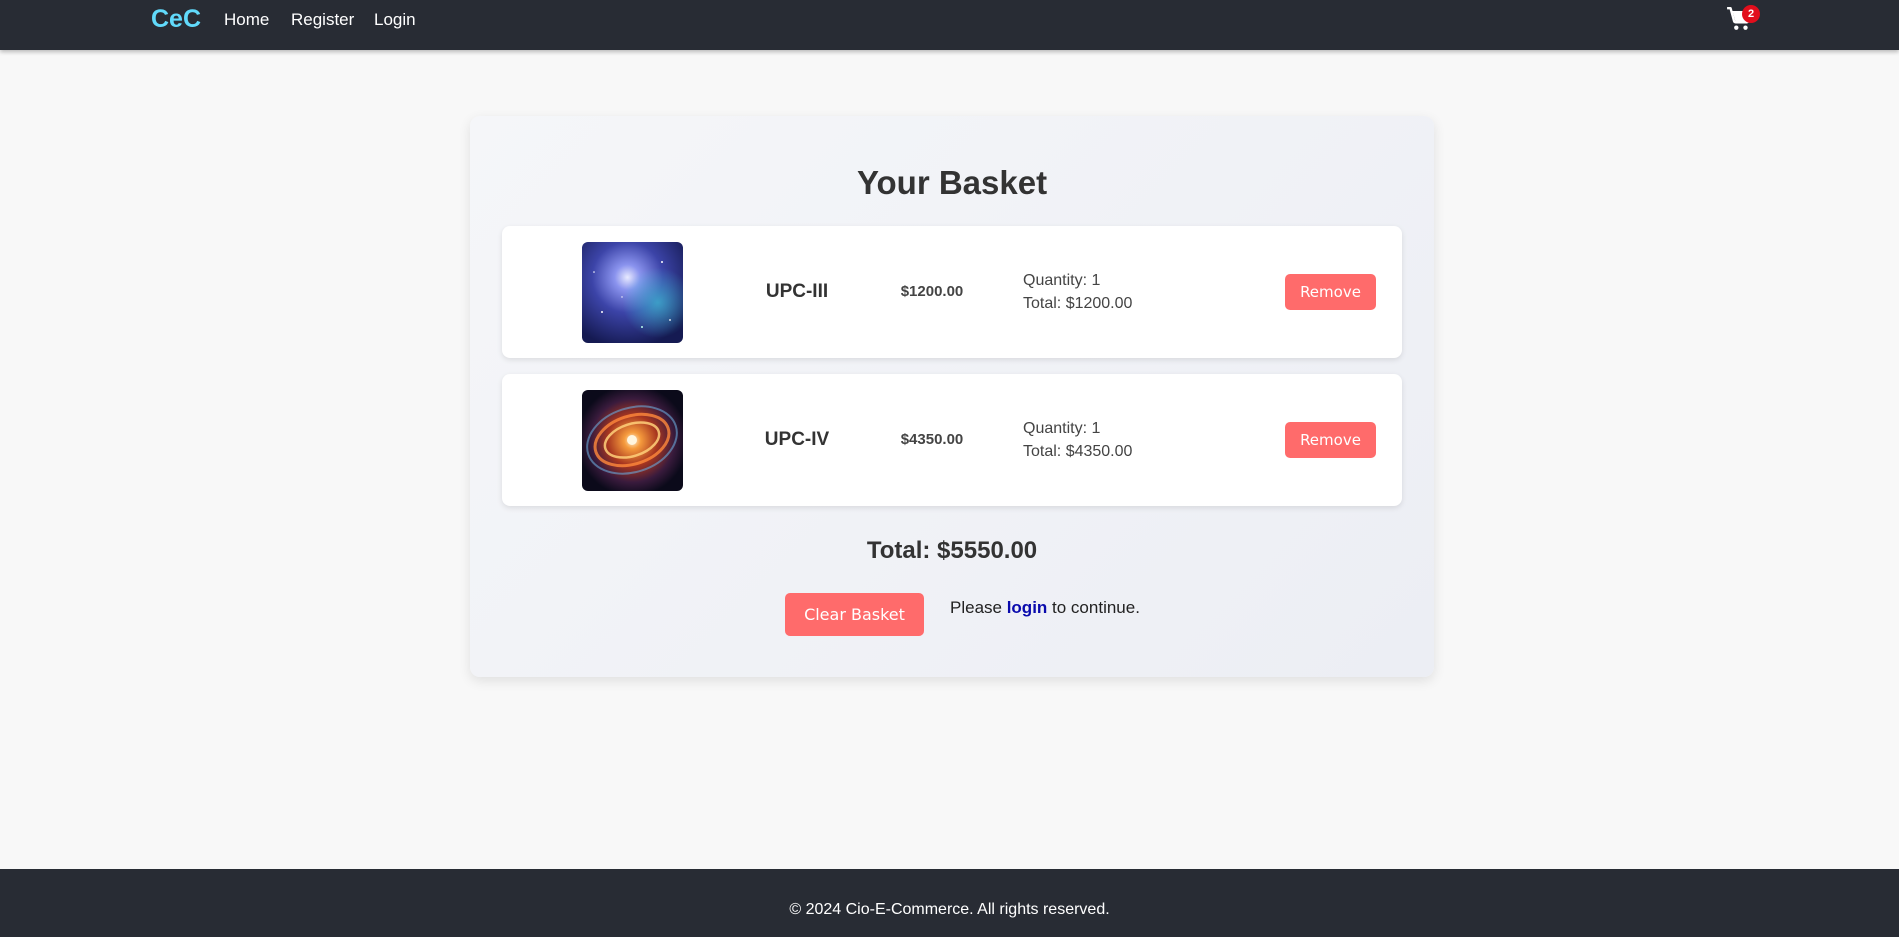 The image size is (1899, 937). I want to click on item-total: Total: $1200.00, so click(1078, 303).